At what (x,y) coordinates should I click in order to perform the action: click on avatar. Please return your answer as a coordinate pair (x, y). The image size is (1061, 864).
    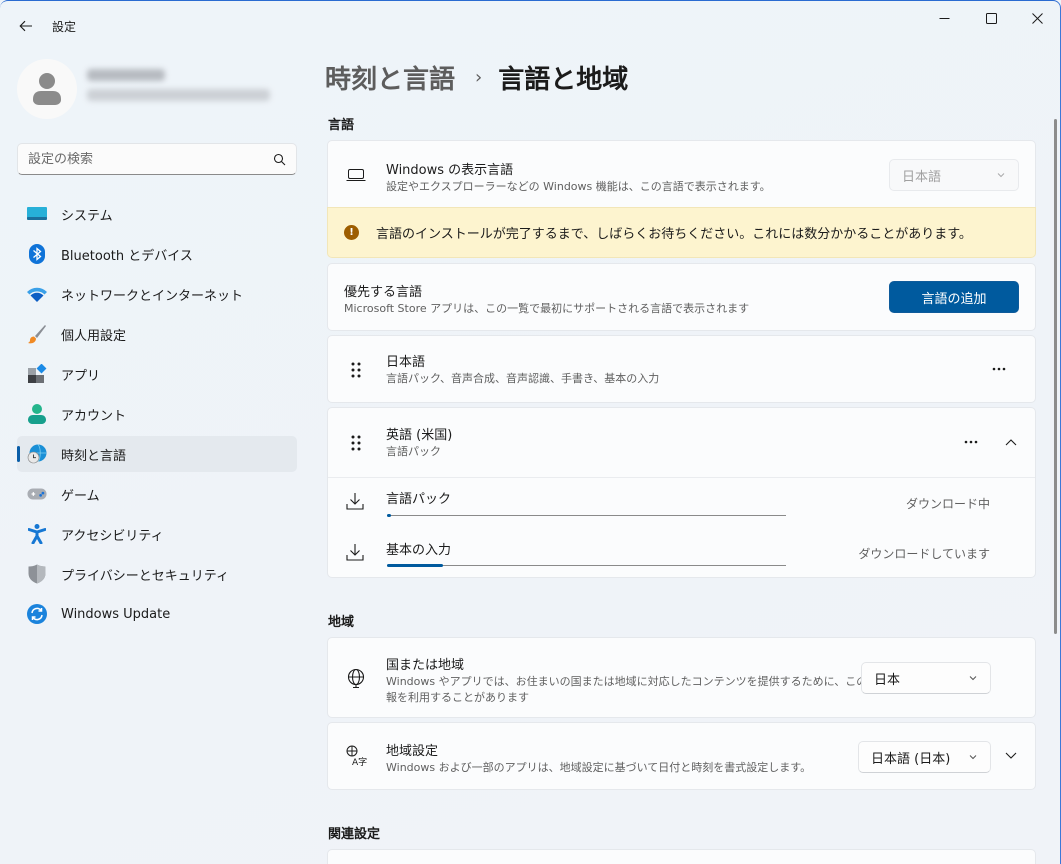
    Looking at the image, I should click on (47, 89).